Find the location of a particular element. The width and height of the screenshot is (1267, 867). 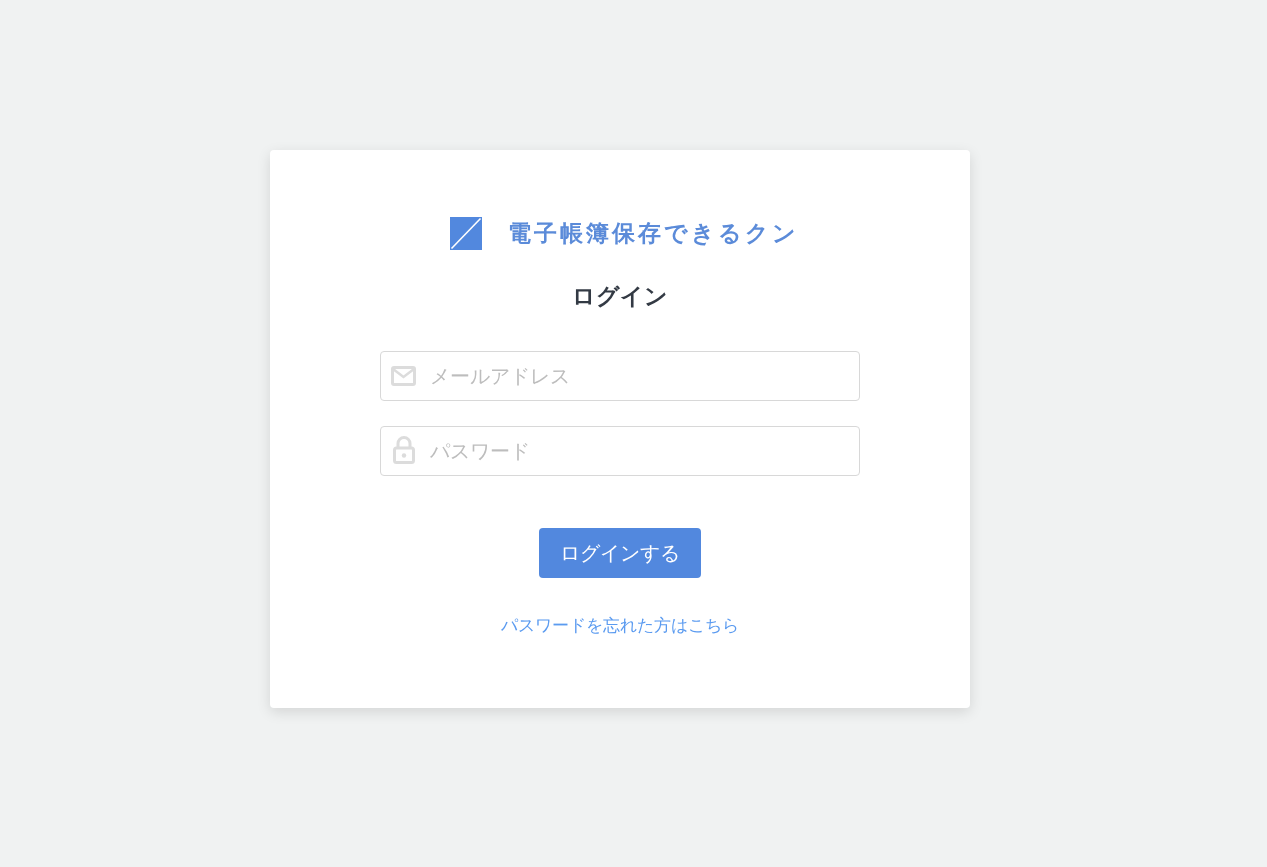

page-title: ログイン is located at coordinates (620, 296).